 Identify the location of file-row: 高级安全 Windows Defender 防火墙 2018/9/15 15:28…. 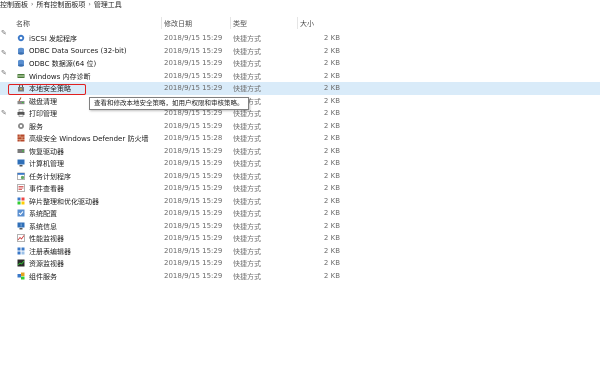
(300, 138).